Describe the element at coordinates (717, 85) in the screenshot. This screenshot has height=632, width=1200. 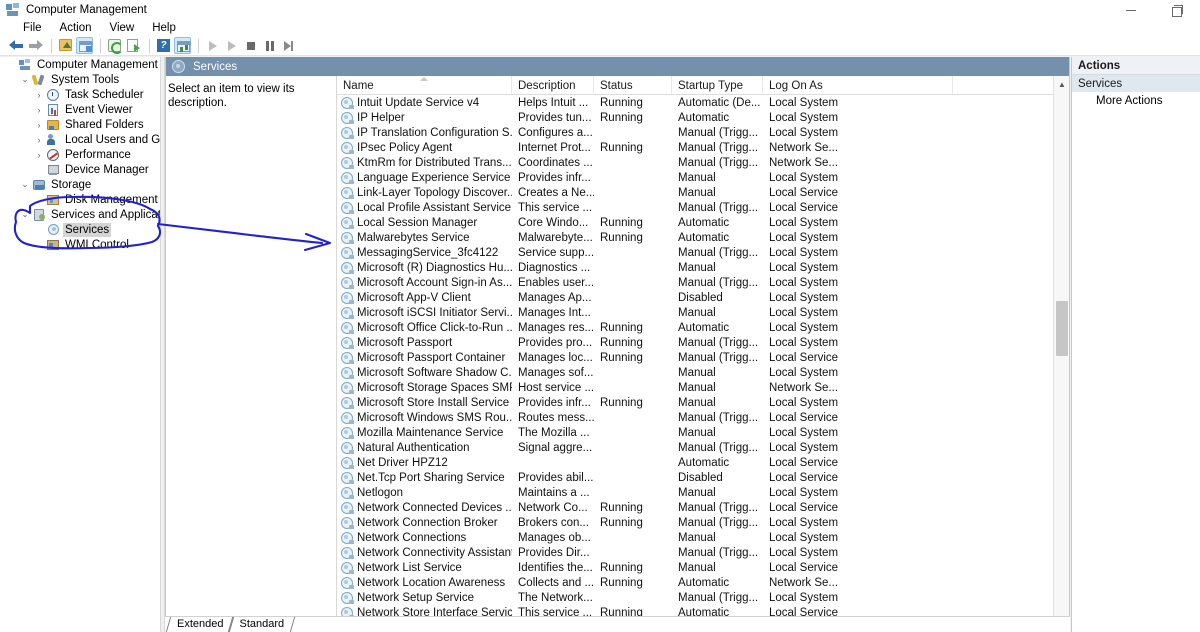
I see `column-header-startup-type: Startup Type` at that location.